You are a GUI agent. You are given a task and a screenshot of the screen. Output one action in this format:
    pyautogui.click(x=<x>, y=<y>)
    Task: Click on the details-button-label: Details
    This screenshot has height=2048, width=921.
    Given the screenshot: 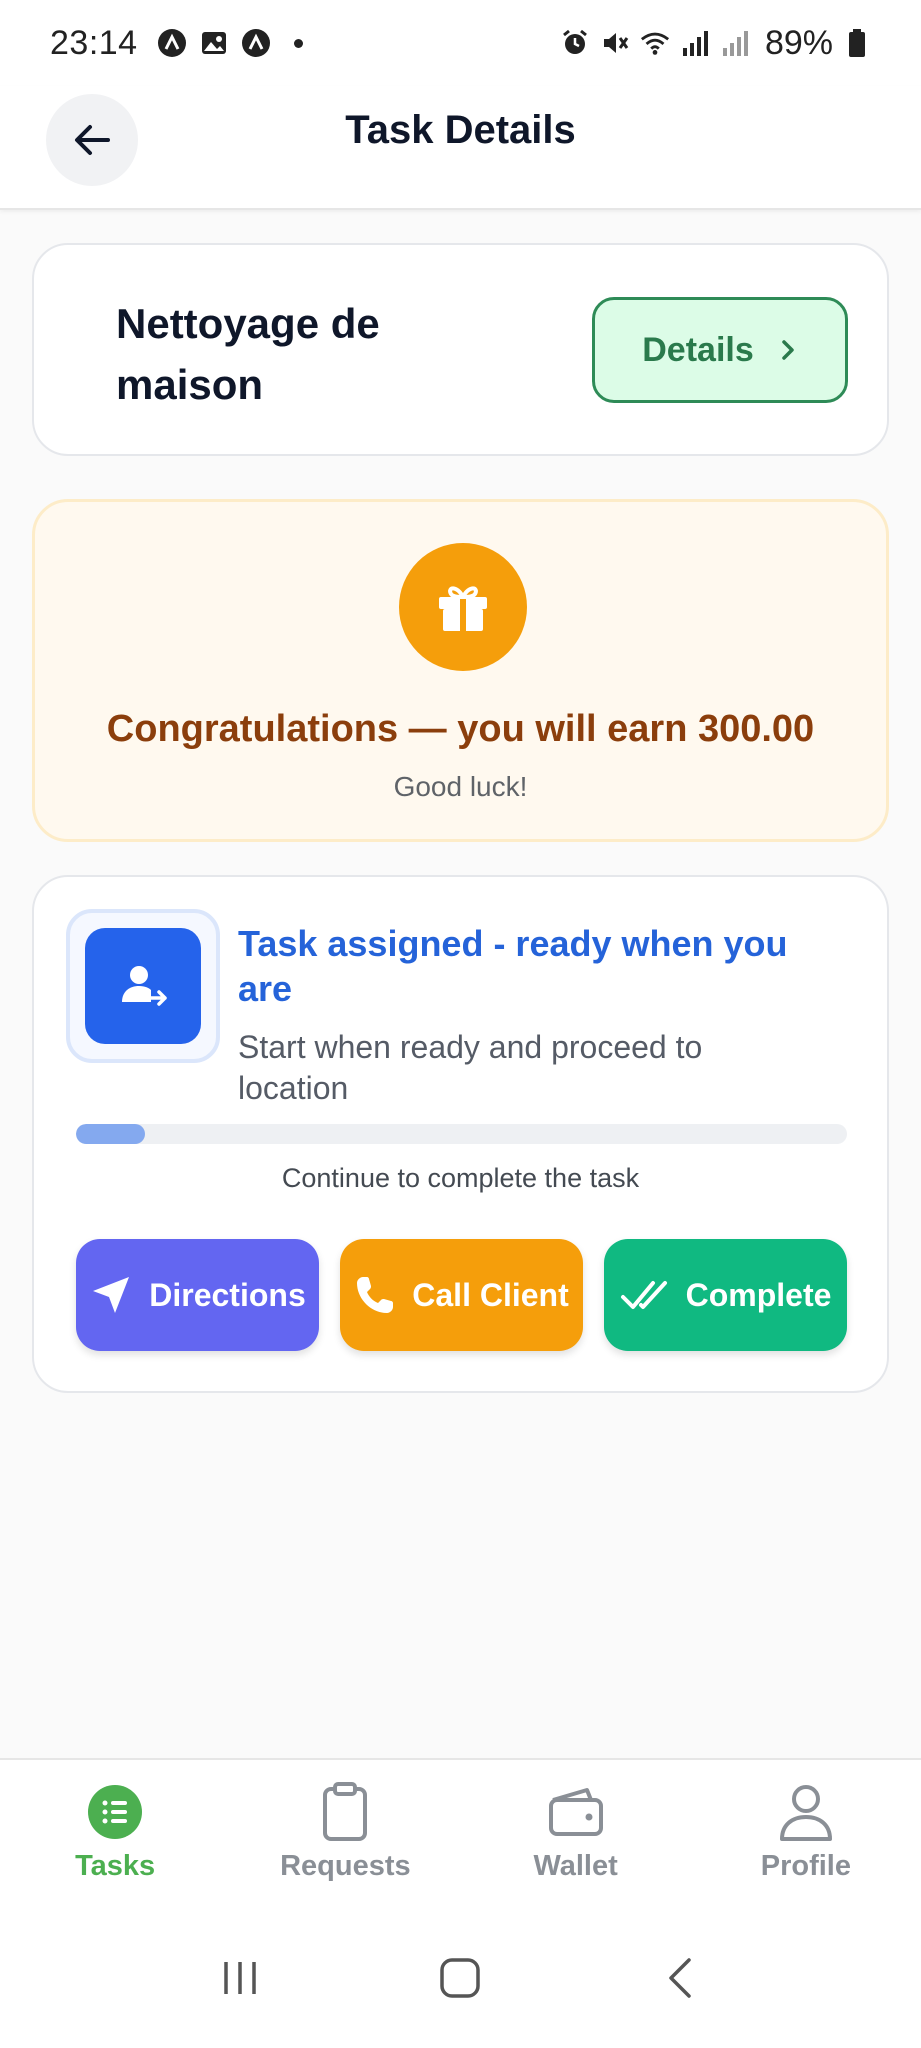 What is the action you would take?
    pyautogui.click(x=698, y=349)
    